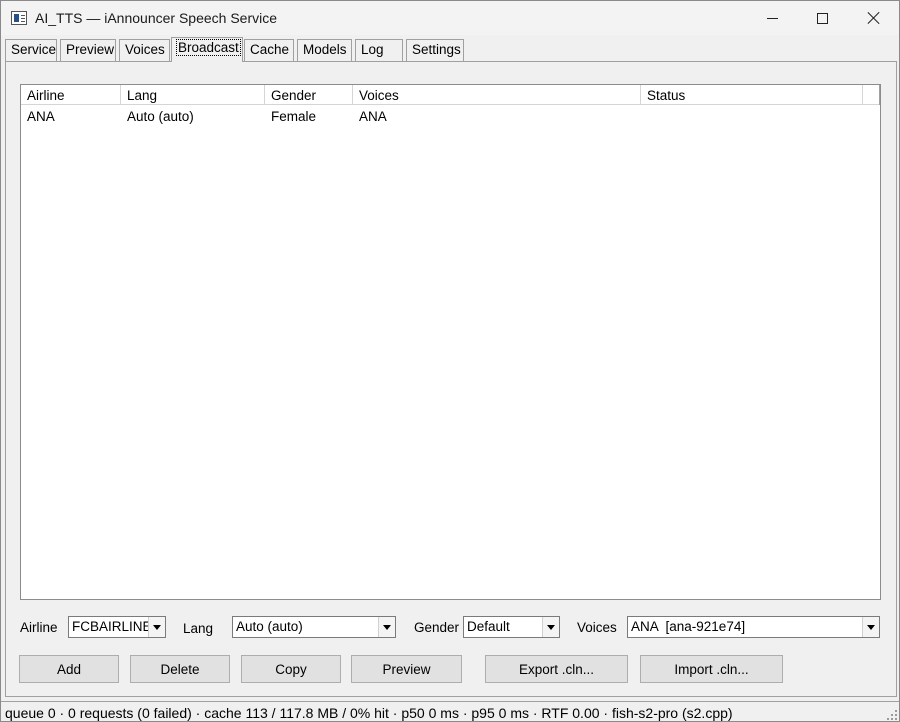 This screenshot has width=900, height=722. What do you see at coordinates (450, 18) in the screenshot?
I see `title-bar: AI_TTS — iAnnouncer Speech Service` at bounding box center [450, 18].